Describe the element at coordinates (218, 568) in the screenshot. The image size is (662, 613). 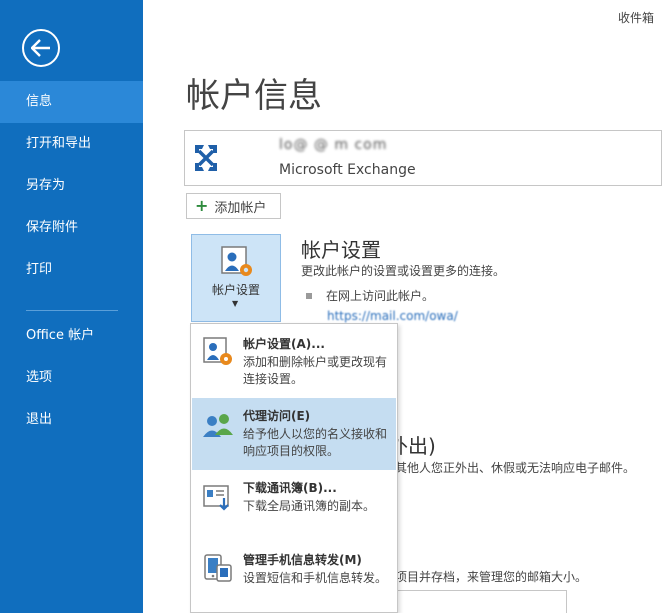
I see `mobile-forwarding-icon` at that location.